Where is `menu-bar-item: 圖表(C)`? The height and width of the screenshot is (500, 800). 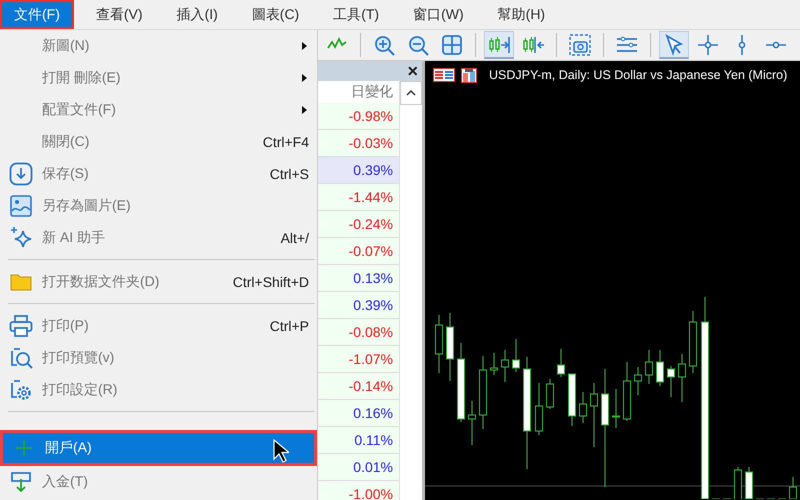
menu-bar-item: 圖表(C) is located at coordinates (276, 14).